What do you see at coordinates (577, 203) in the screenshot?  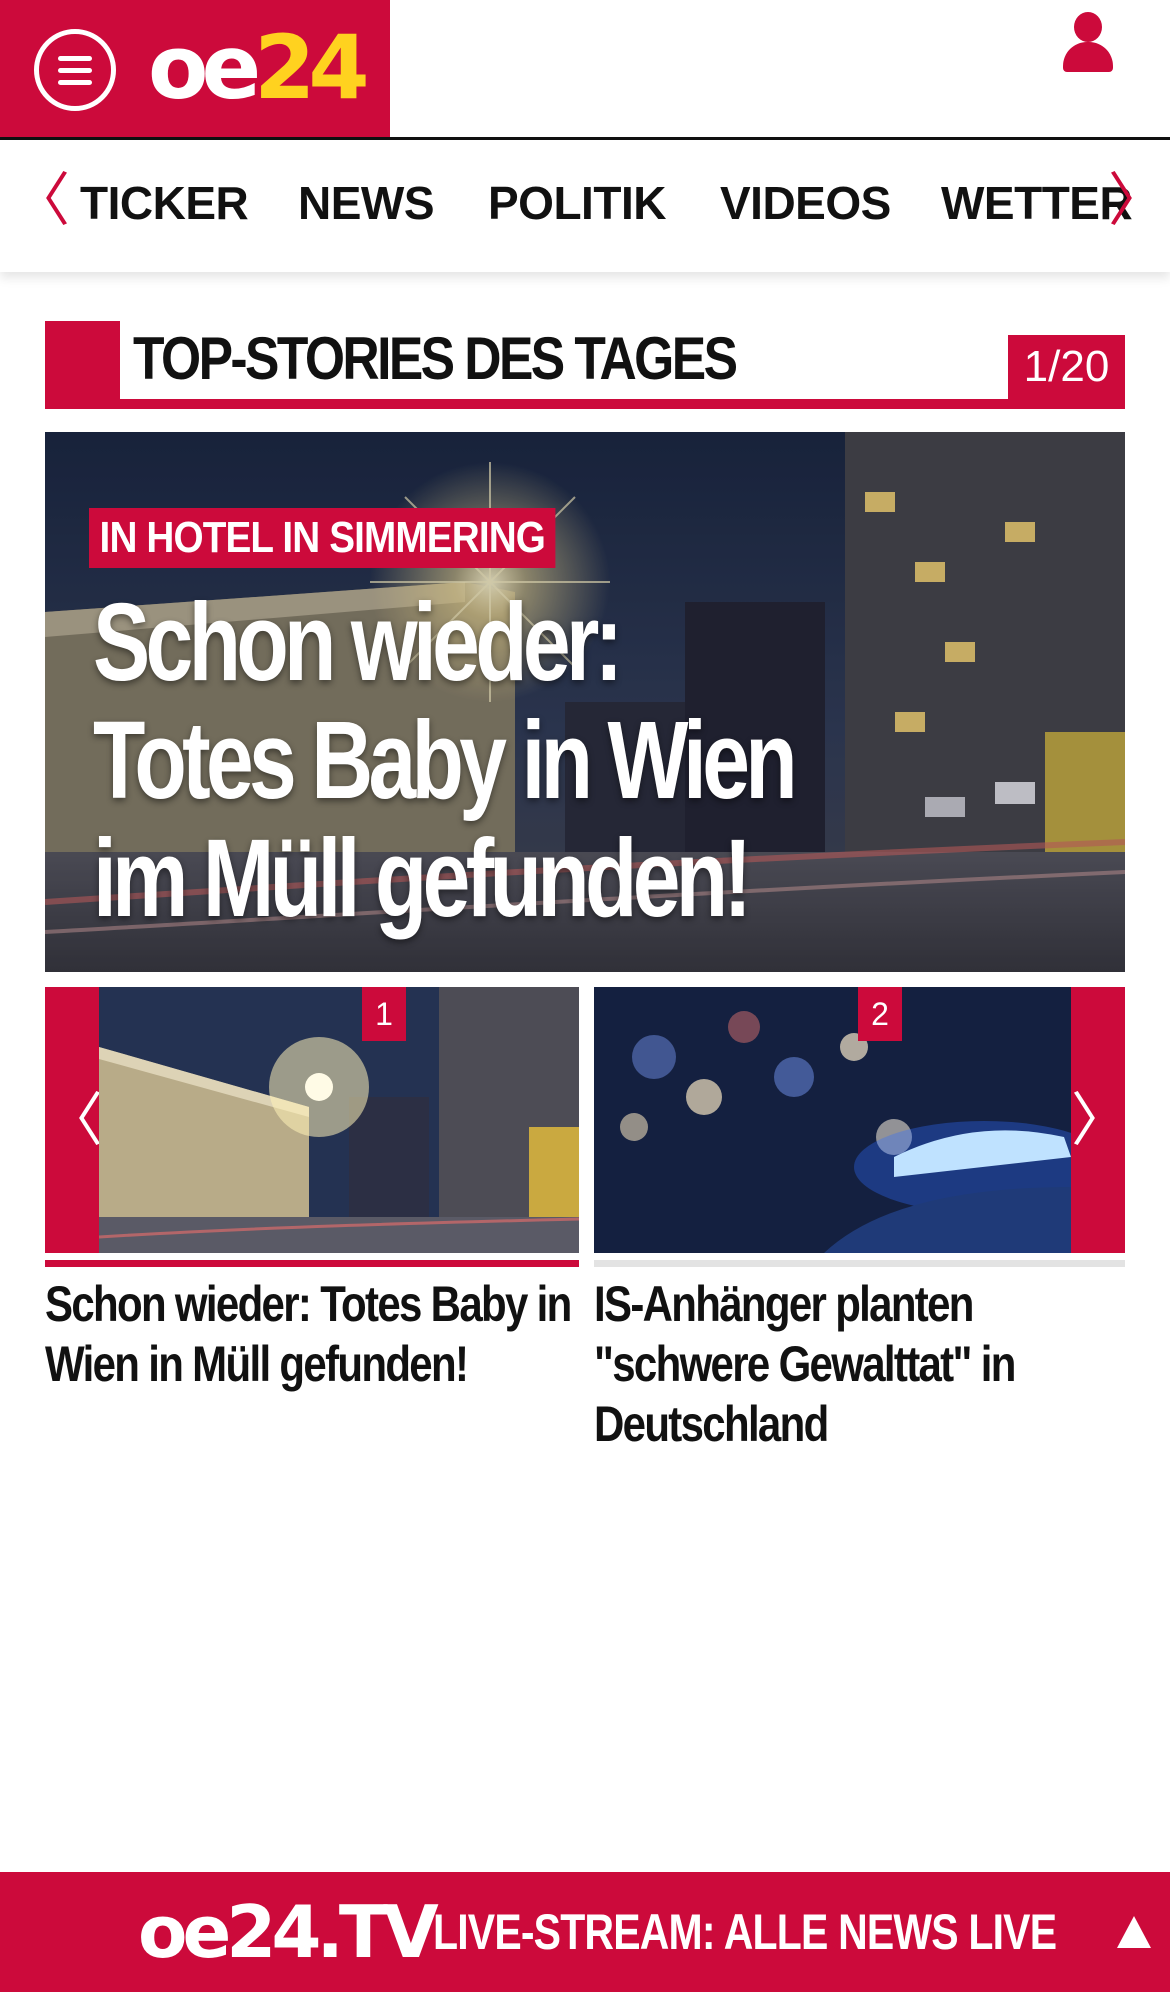 I see `nav-item-politik: POLITIK` at bounding box center [577, 203].